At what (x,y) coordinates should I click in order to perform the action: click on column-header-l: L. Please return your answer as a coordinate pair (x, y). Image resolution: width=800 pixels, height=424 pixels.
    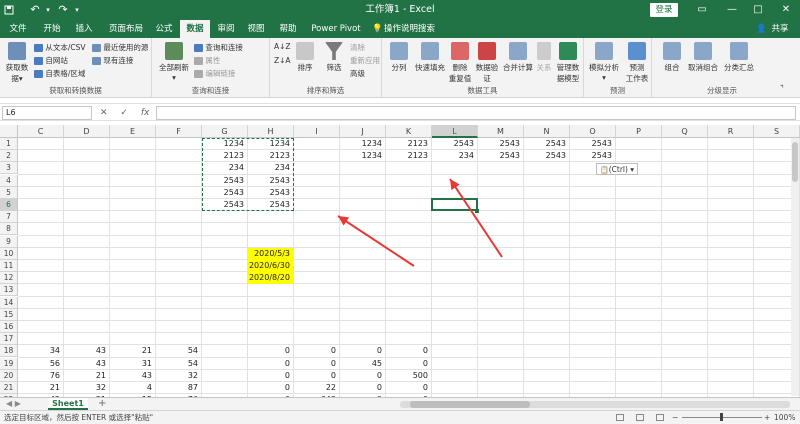
    Looking at the image, I should click on (455, 131).